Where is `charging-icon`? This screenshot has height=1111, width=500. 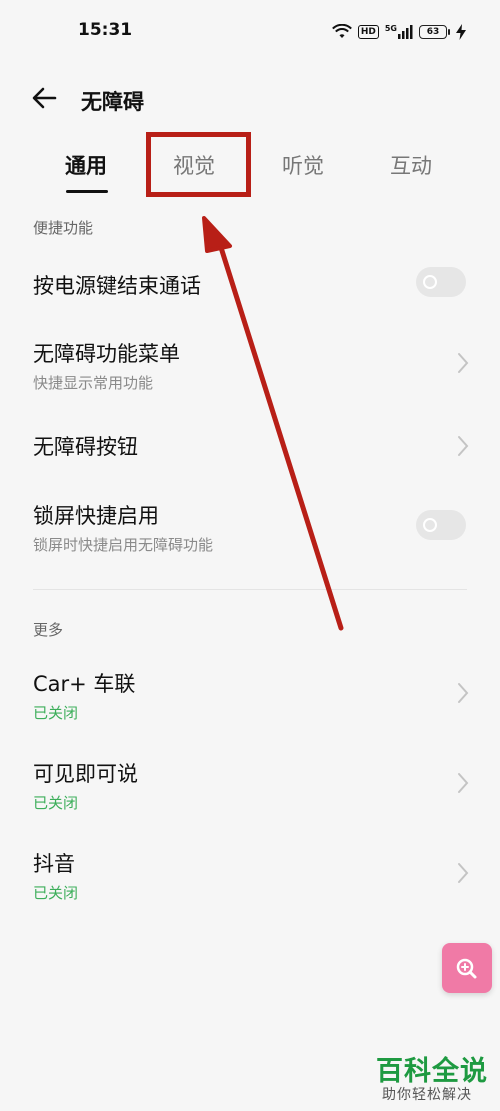 charging-icon is located at coordinates (461, 32).